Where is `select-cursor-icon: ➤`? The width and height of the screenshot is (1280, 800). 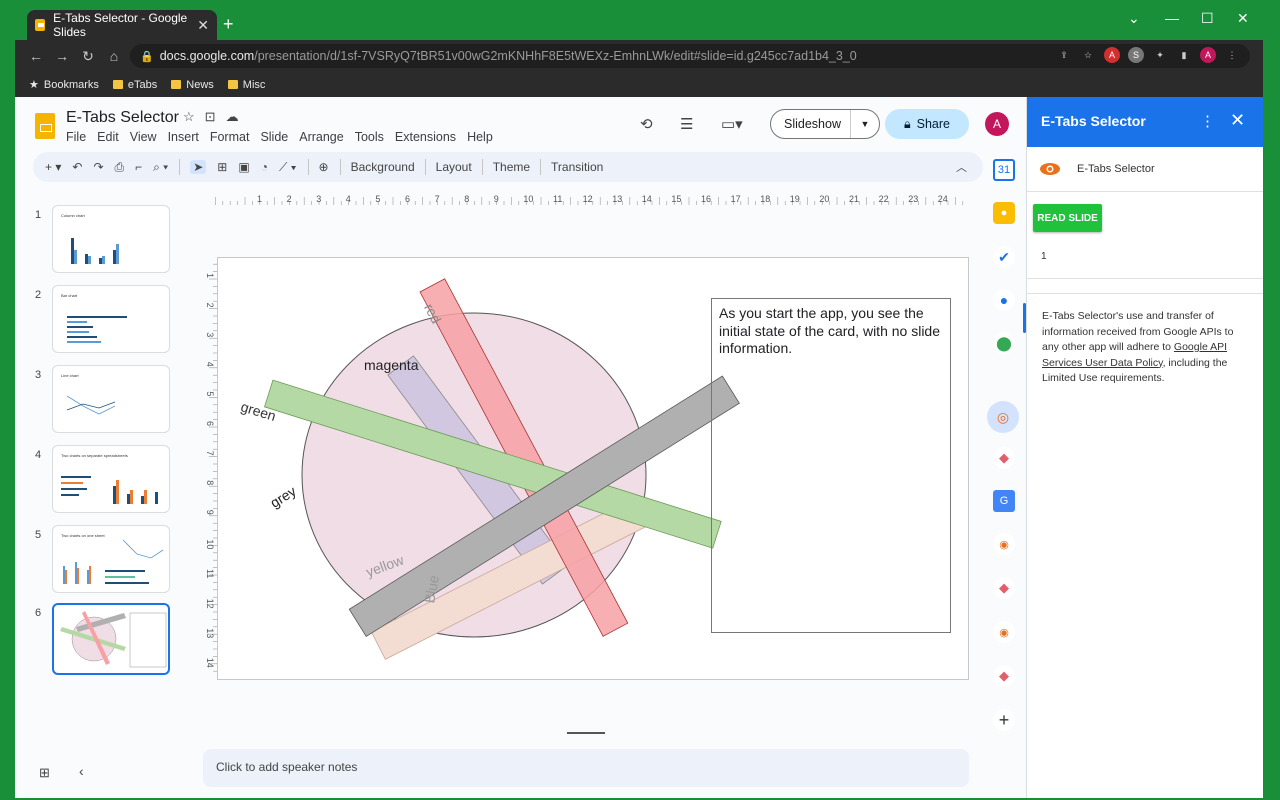
select-cursor-icon: ➤ is located at coordinates (198, 167).